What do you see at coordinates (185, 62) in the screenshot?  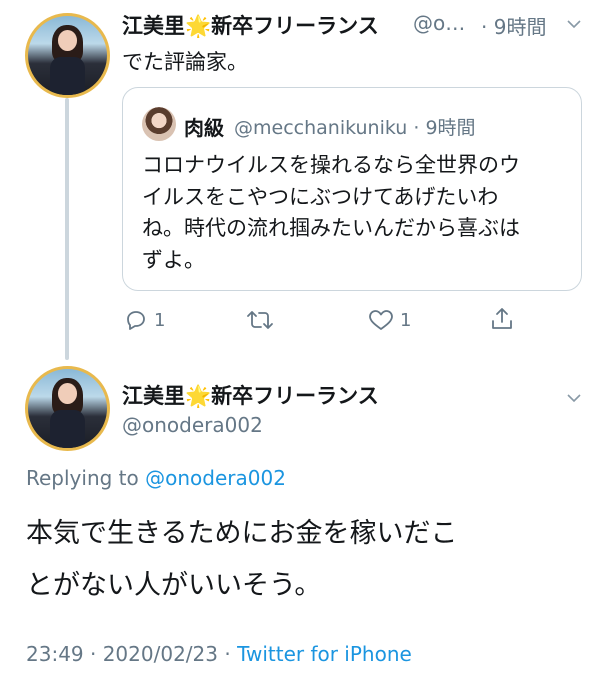 I see `tweet-text: でた評論家。` at bounding box center [185, 62].